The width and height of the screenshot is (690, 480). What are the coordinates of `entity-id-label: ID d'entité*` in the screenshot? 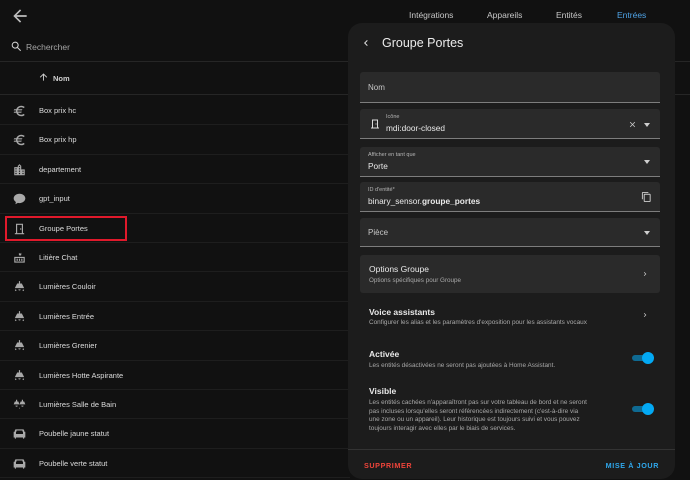 It's located at (381, 190).